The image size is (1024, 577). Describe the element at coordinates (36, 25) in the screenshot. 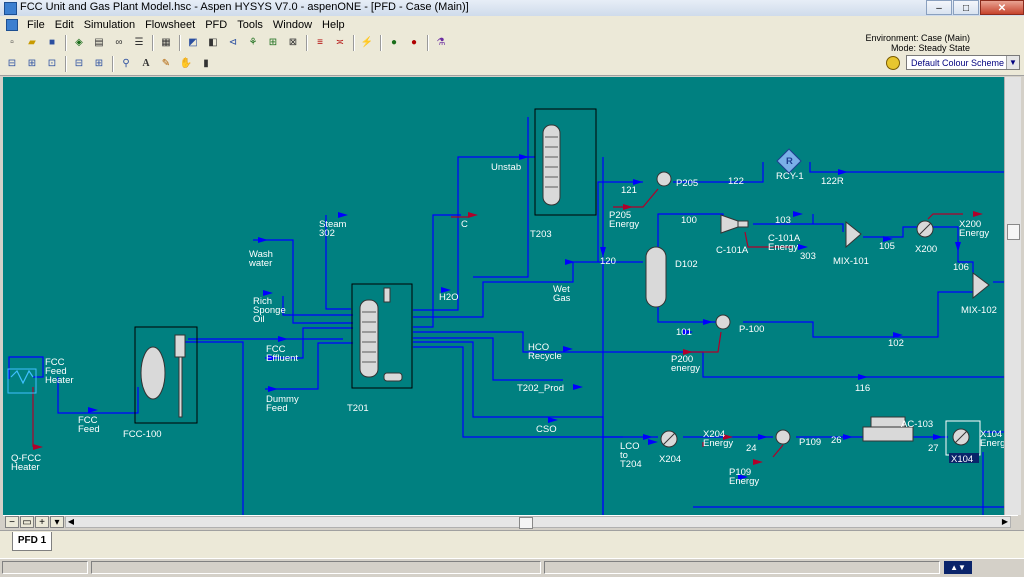

I see `menu-file: File` at that location.